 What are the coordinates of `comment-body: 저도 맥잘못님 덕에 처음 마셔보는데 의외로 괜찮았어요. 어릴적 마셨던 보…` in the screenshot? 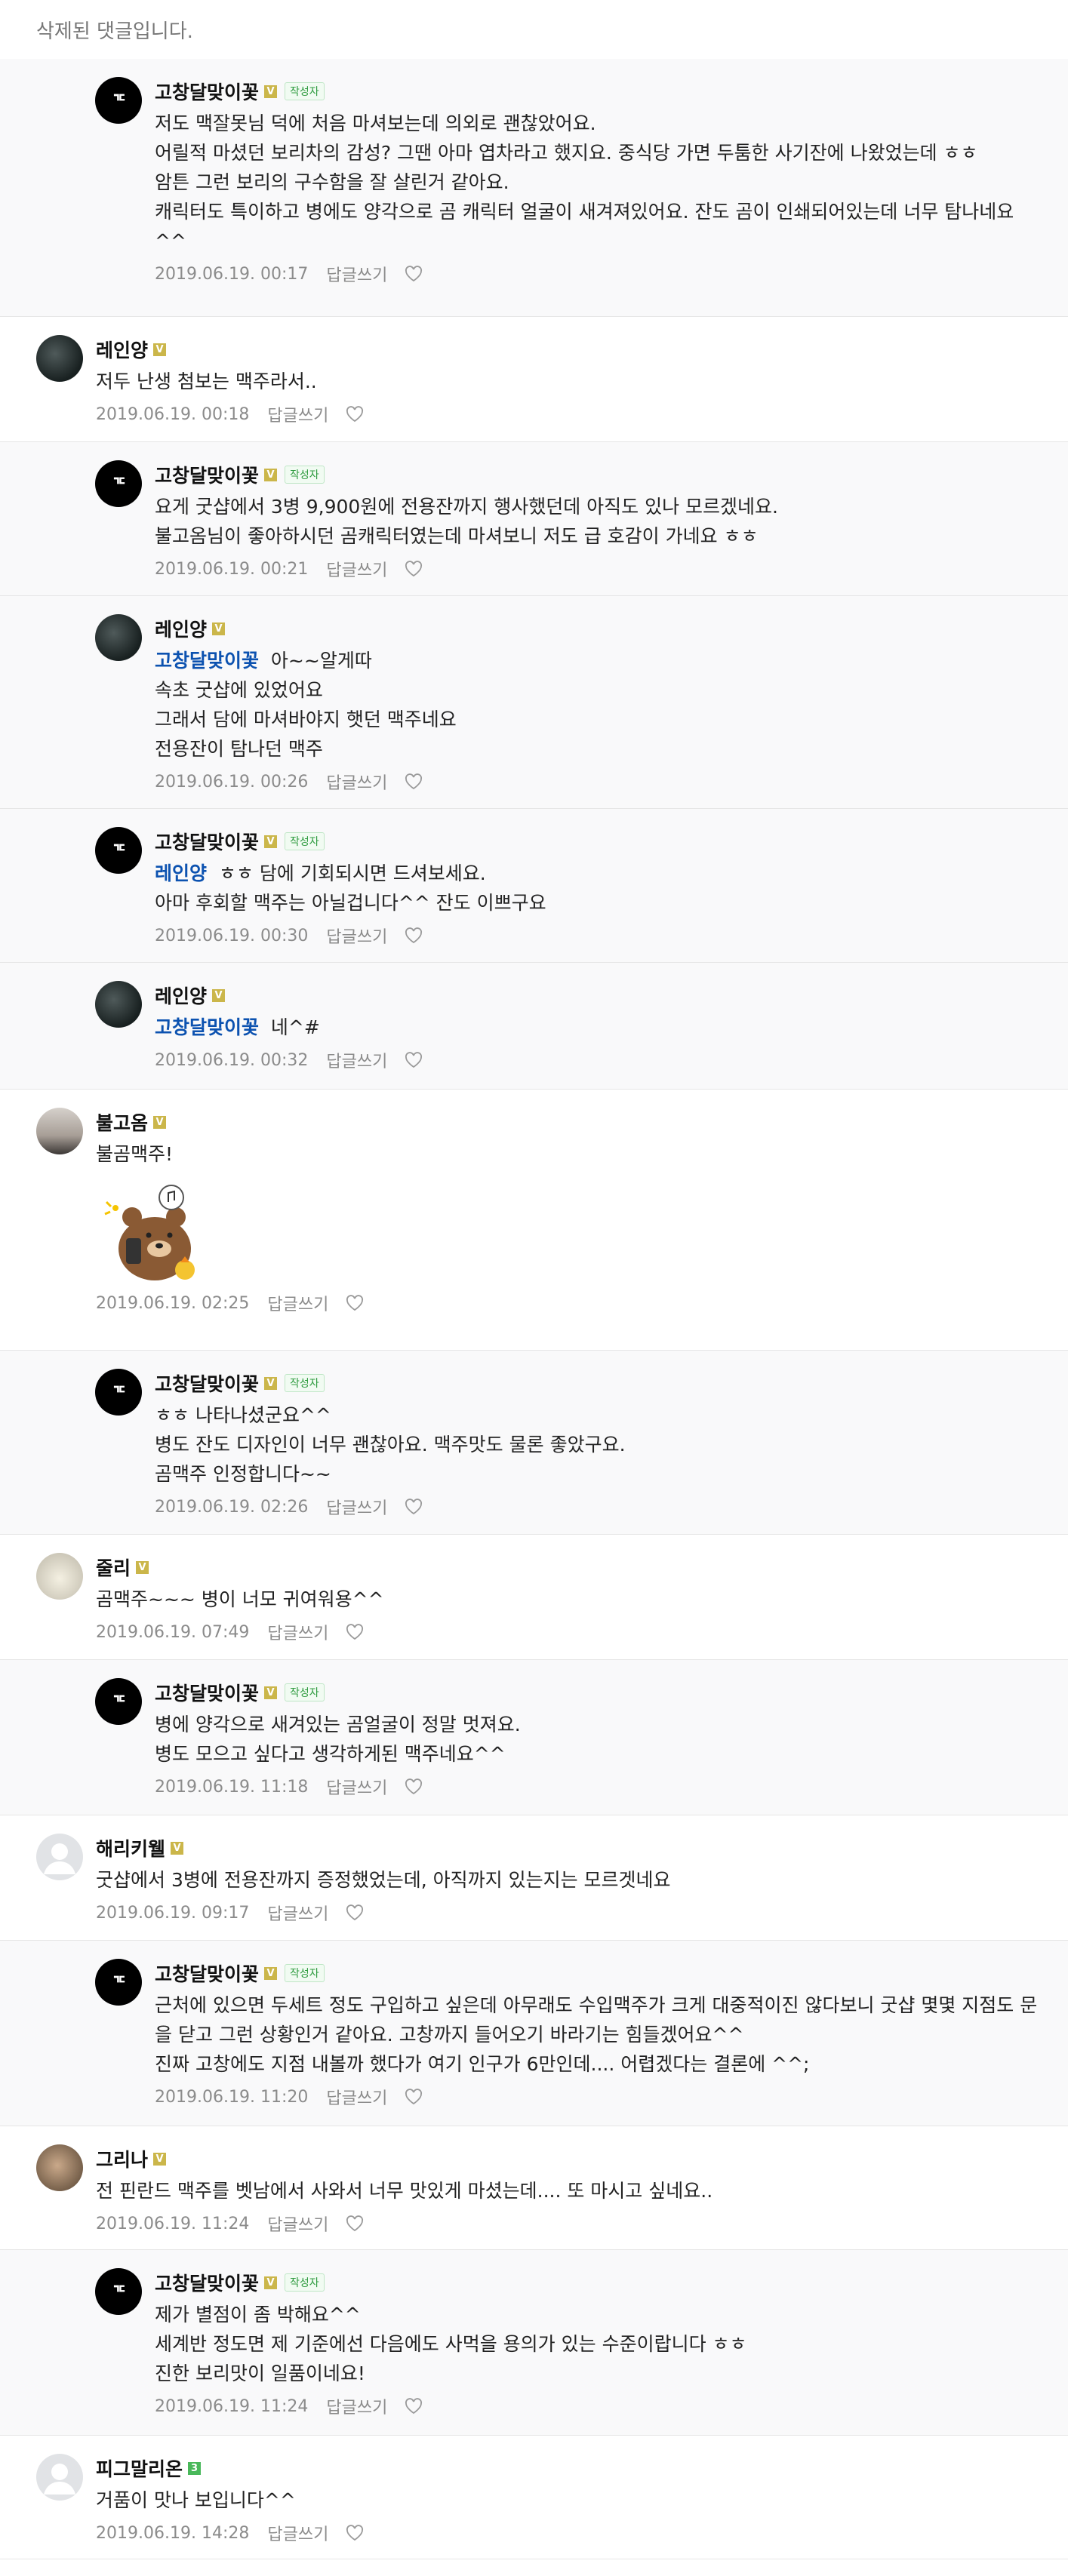 It's located at (584, 182).